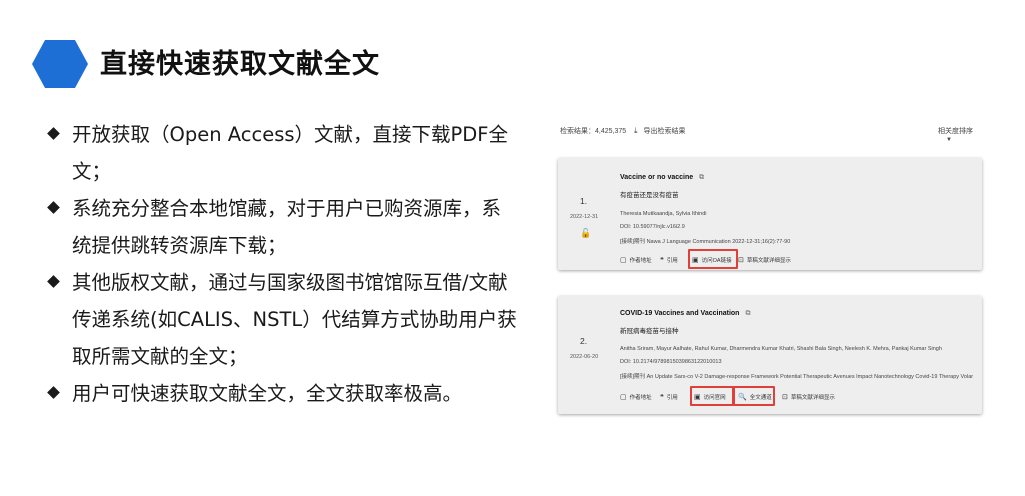  I want to click on result-title-text: Vaccine or no vaccine, so click(657, 177).